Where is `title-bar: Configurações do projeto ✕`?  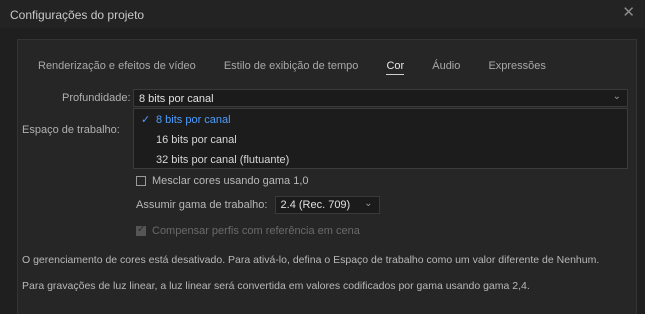 title-bar: Configurações do projeto ✕ is located at coordinates (322, 14).